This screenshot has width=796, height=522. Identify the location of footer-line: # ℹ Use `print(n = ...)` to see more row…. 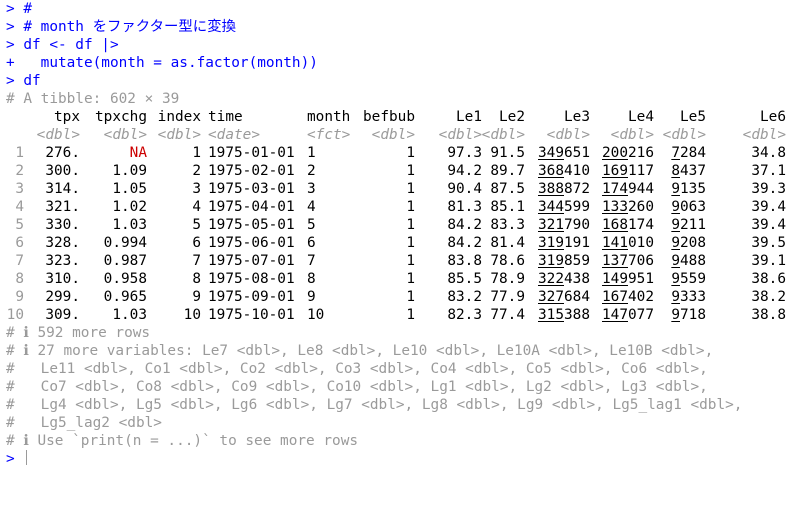
(182, 441).